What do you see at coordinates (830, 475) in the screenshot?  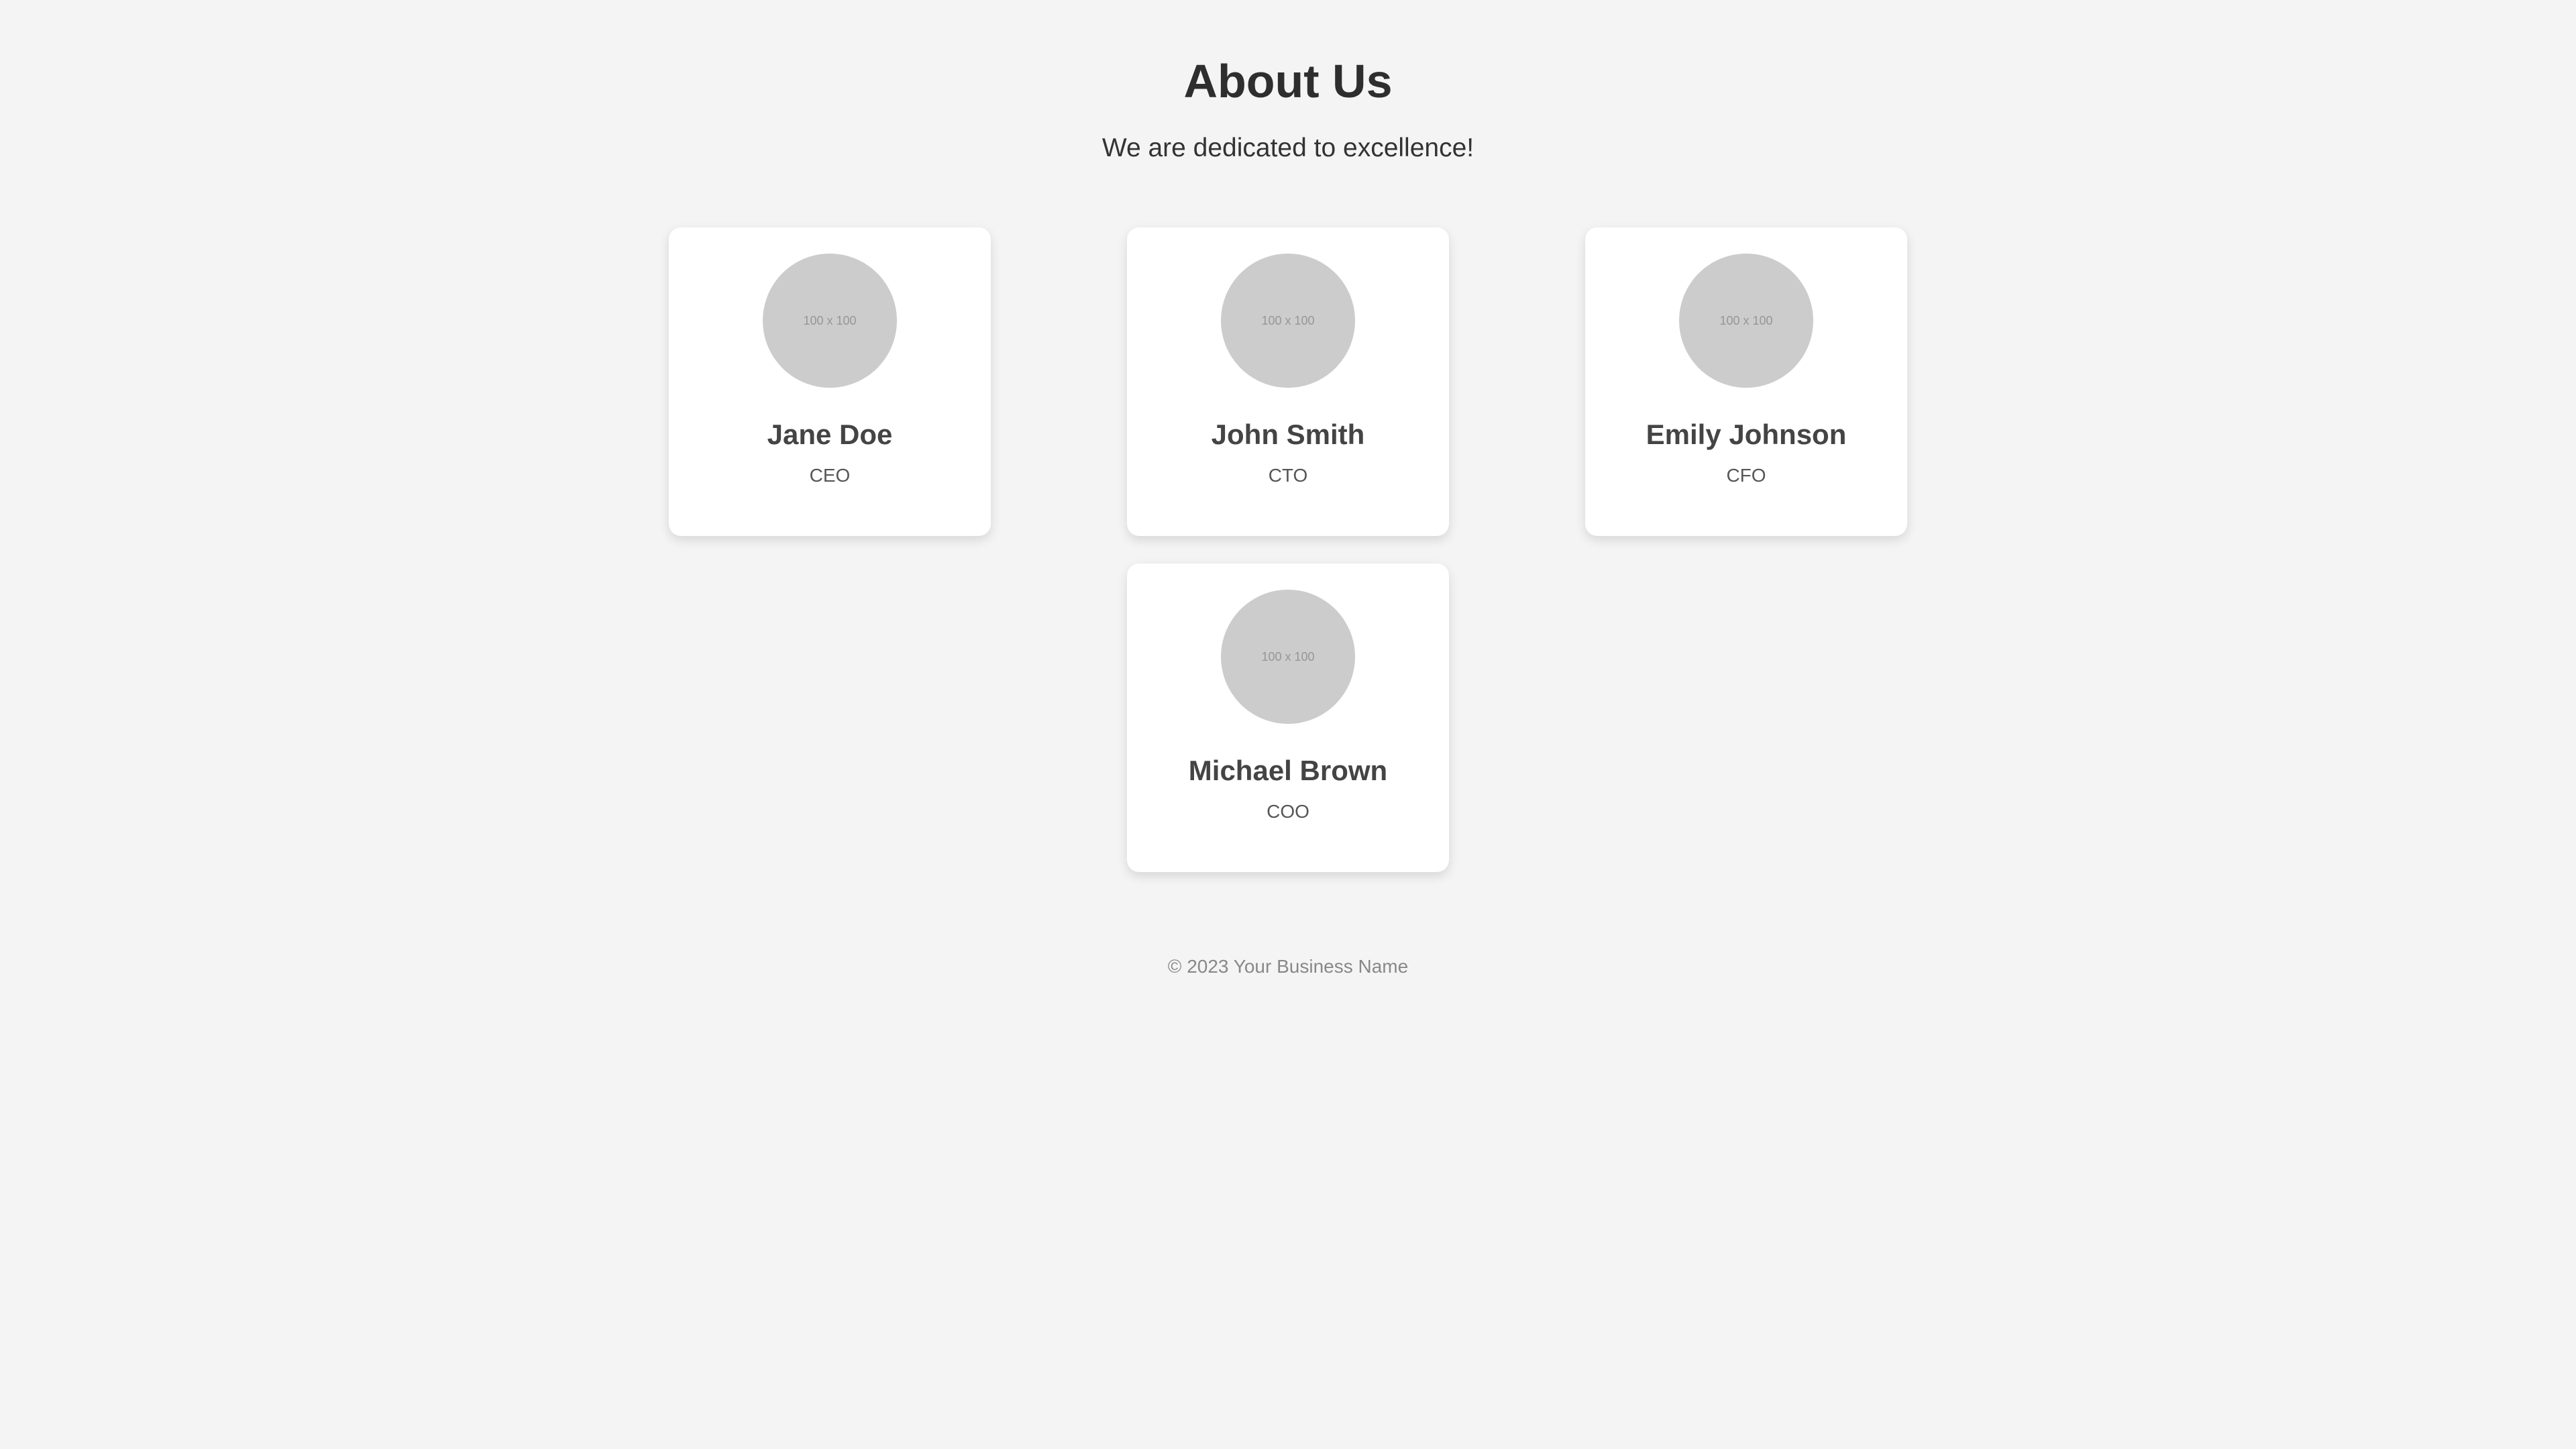 I see `member-role: CEO` at bounding box center [830, 475].